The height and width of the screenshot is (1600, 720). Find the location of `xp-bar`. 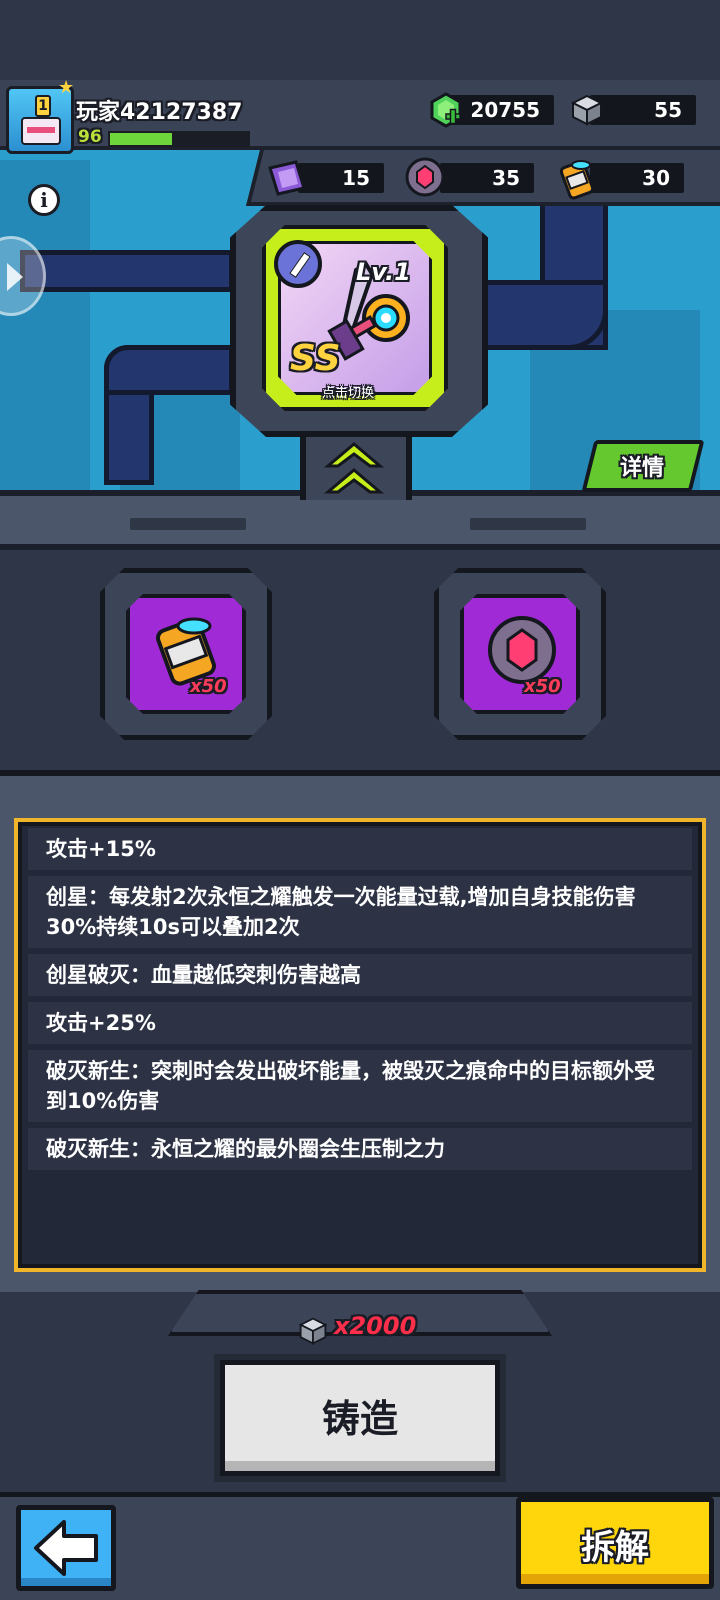

xp-bar is located at coordinates (179, 139).